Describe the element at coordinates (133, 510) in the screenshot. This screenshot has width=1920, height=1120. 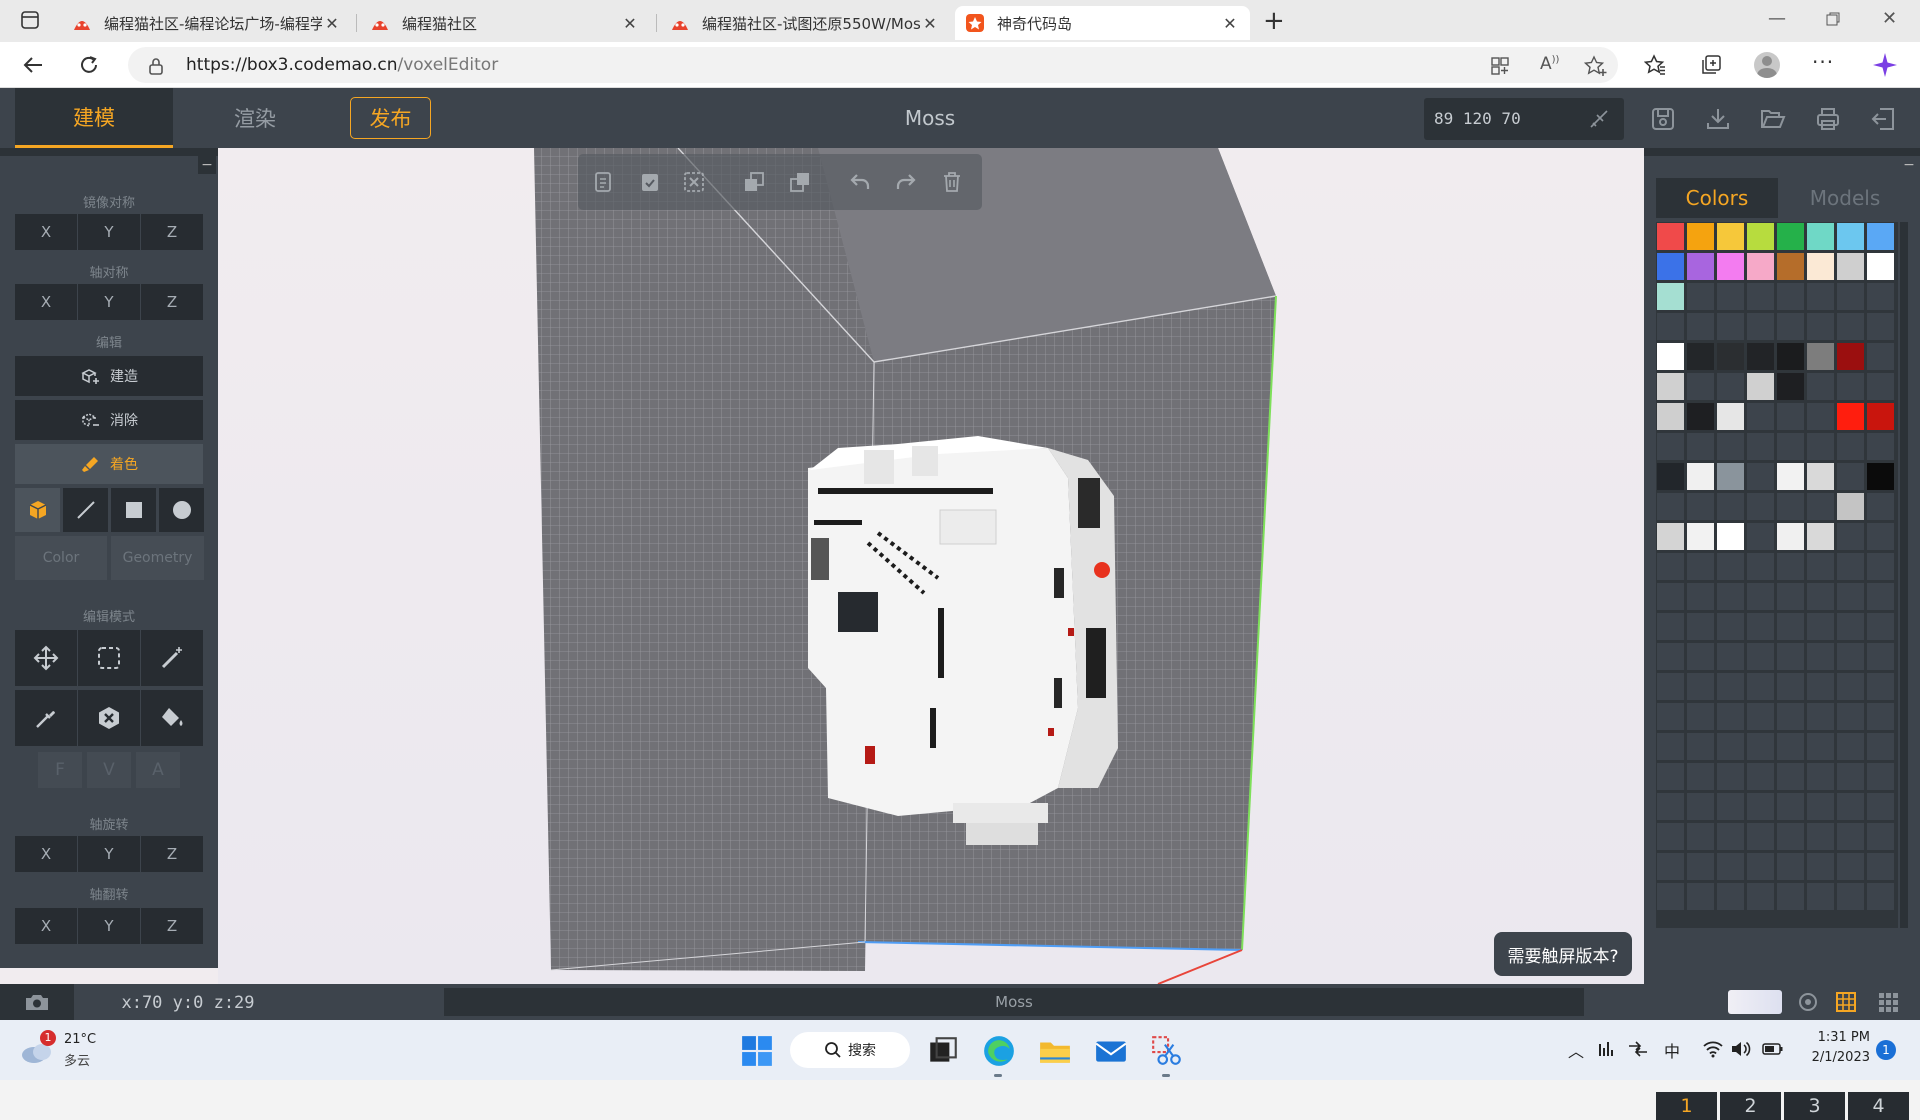
I see `shape-rect-button` at that location.